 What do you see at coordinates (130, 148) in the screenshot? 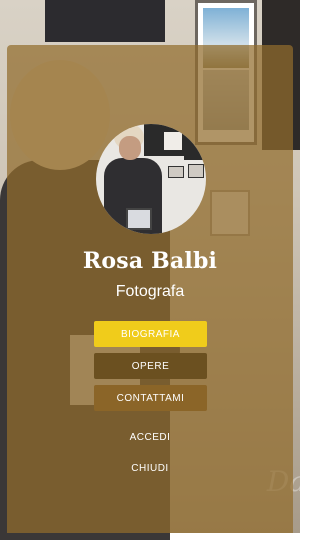
I see `avatar-face` at bounding box center [130, 148].